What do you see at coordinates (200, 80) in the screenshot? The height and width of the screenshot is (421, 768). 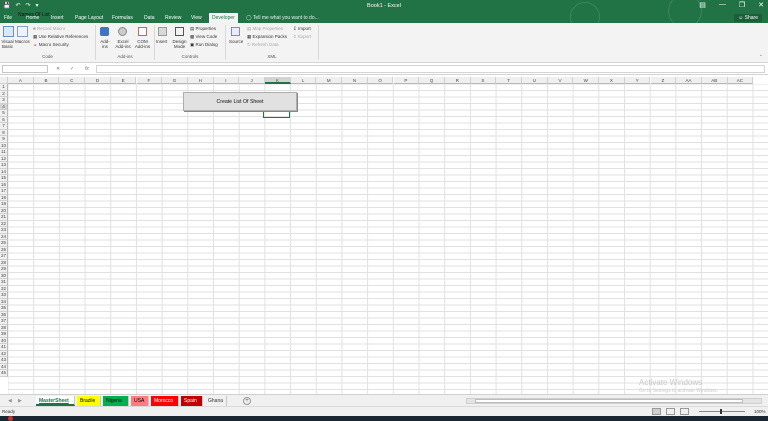 I see `column-header: H` at bounding box center [200, 80].